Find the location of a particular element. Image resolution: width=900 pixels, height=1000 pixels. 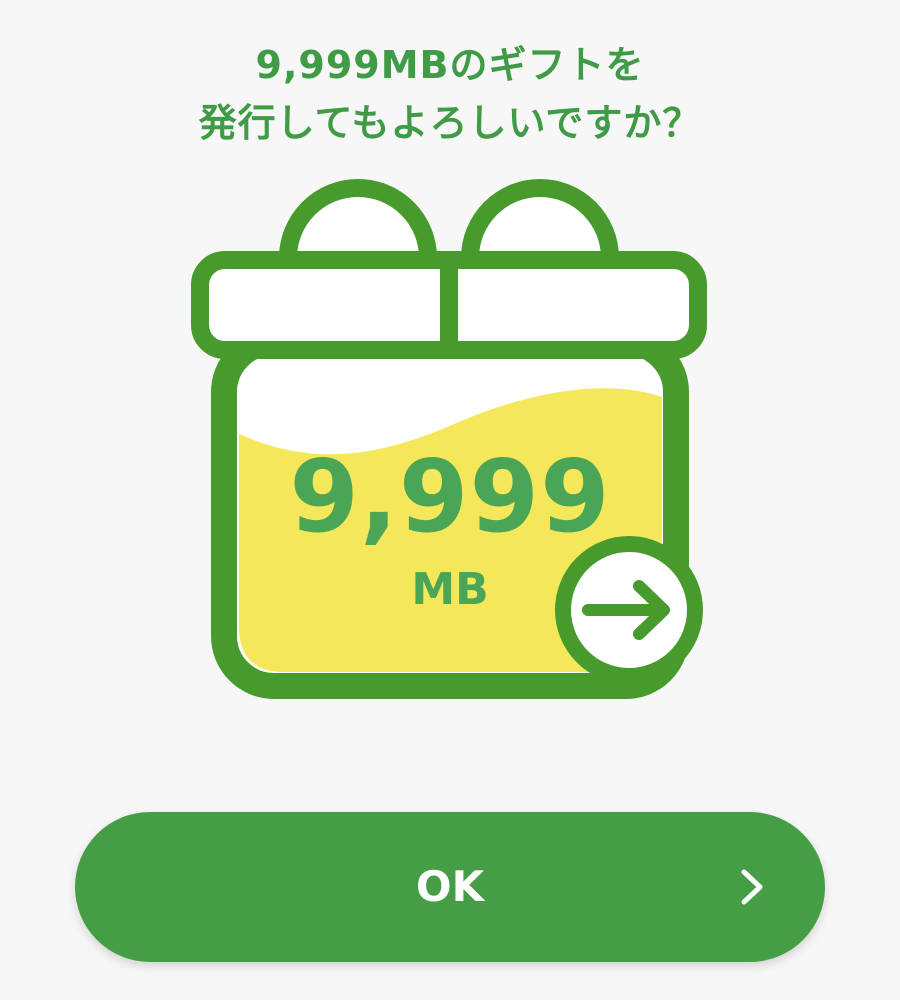

chevron-right-icon is located at coordinates (752, 887).